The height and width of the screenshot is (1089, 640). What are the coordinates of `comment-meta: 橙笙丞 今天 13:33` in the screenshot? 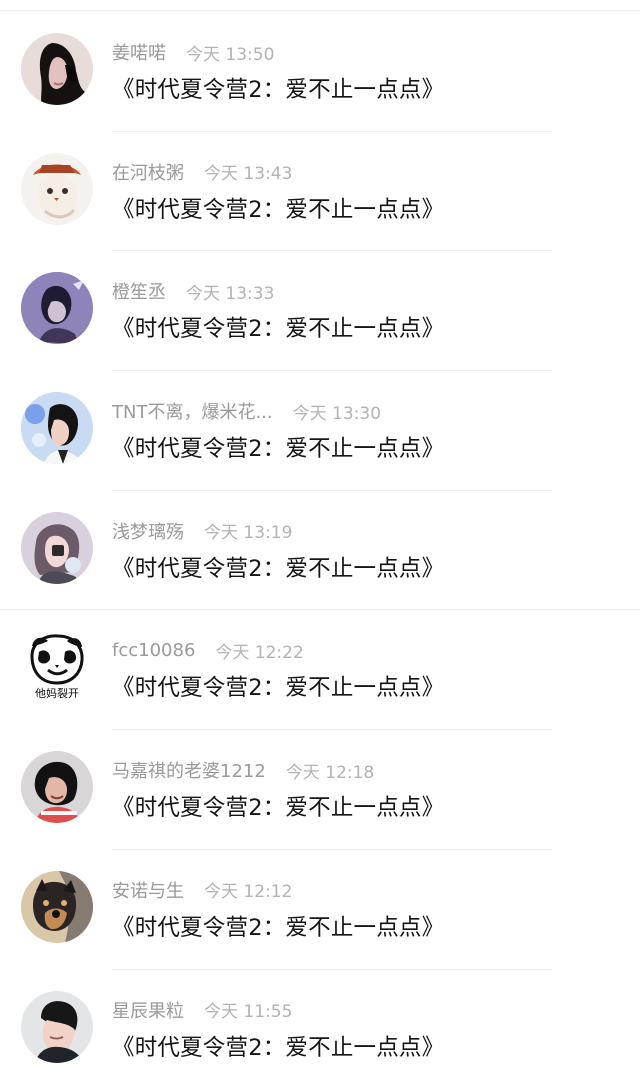 It's located at (193, 291).